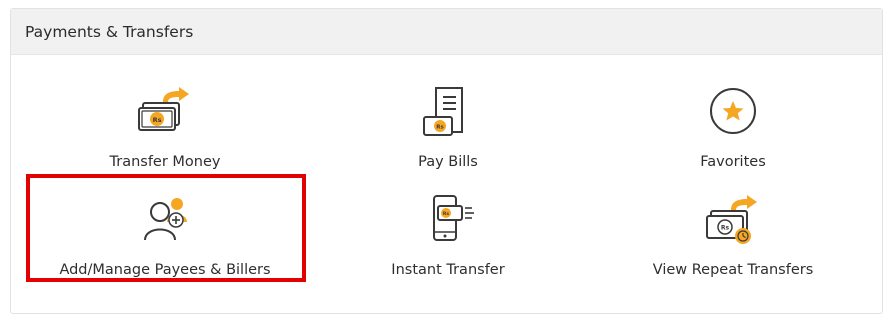 The image size is (891, 318). Describe the element at coordinates (733, 162) in the screenshot. I see `tile-label: Favorites` at that location.